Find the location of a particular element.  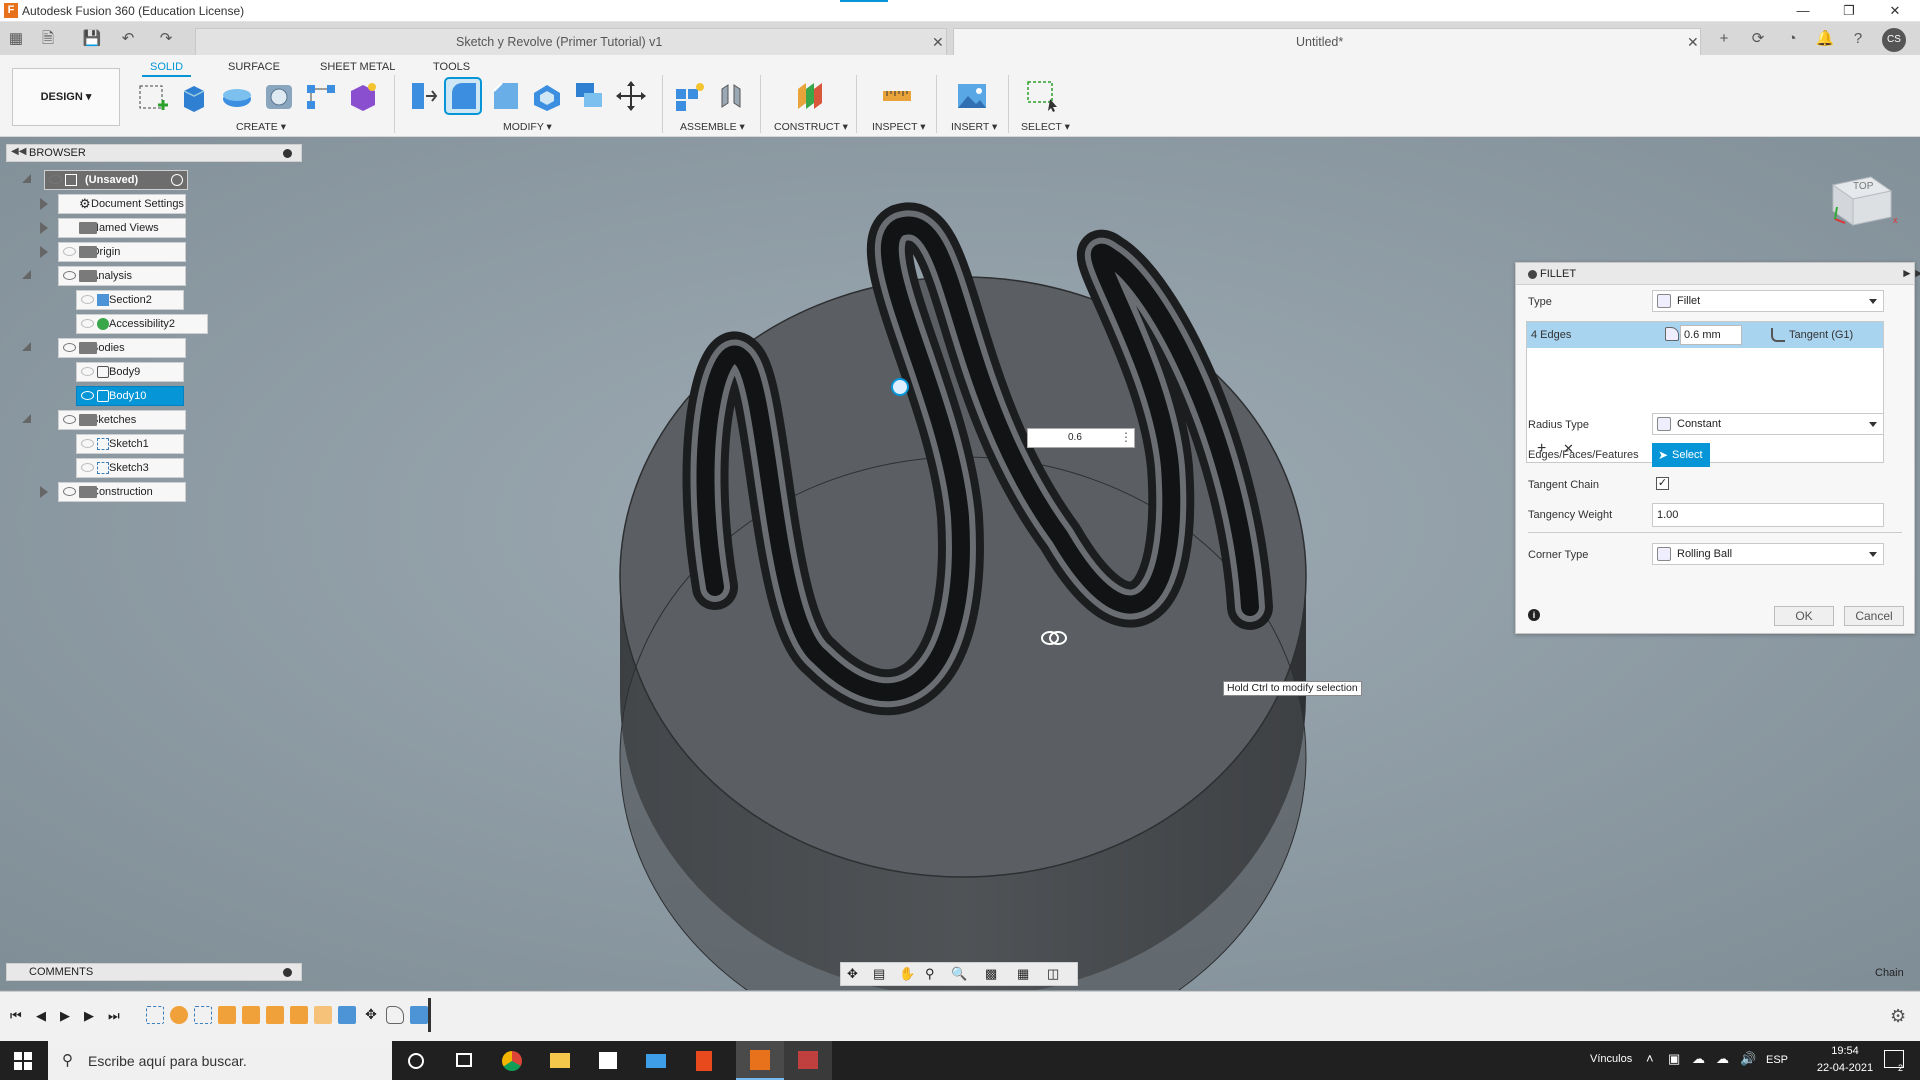

radius-type-dropdown: Constant is located at coordinates (1768, 424).